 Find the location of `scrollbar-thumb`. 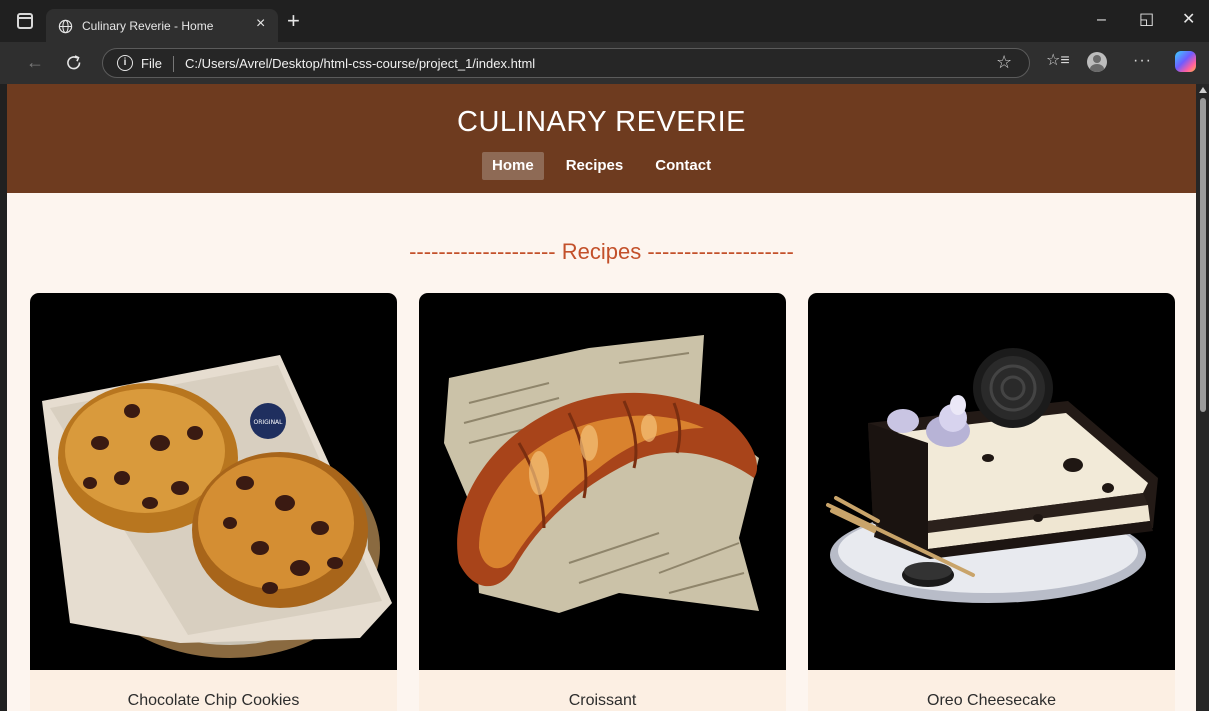

scrollbar-thumb is located at coordinates (1203, 255).